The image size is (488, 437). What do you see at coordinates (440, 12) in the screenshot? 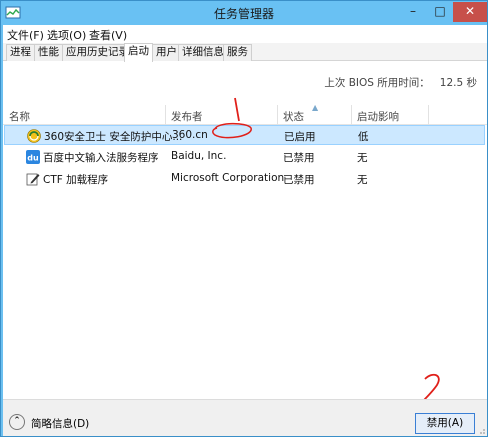
I see `maximize-button: □` at bounding box center [440, 12].